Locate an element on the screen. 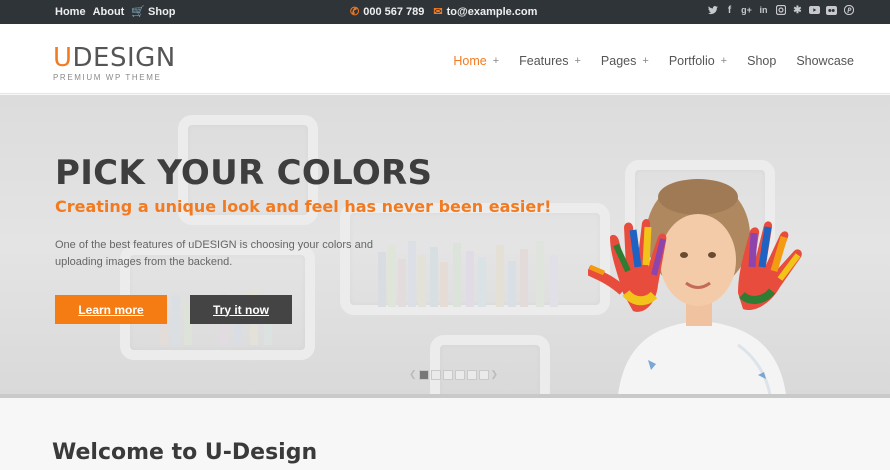 This screenshot has height=470, width=890. instagram-icon is located at coordinates (780, 10).